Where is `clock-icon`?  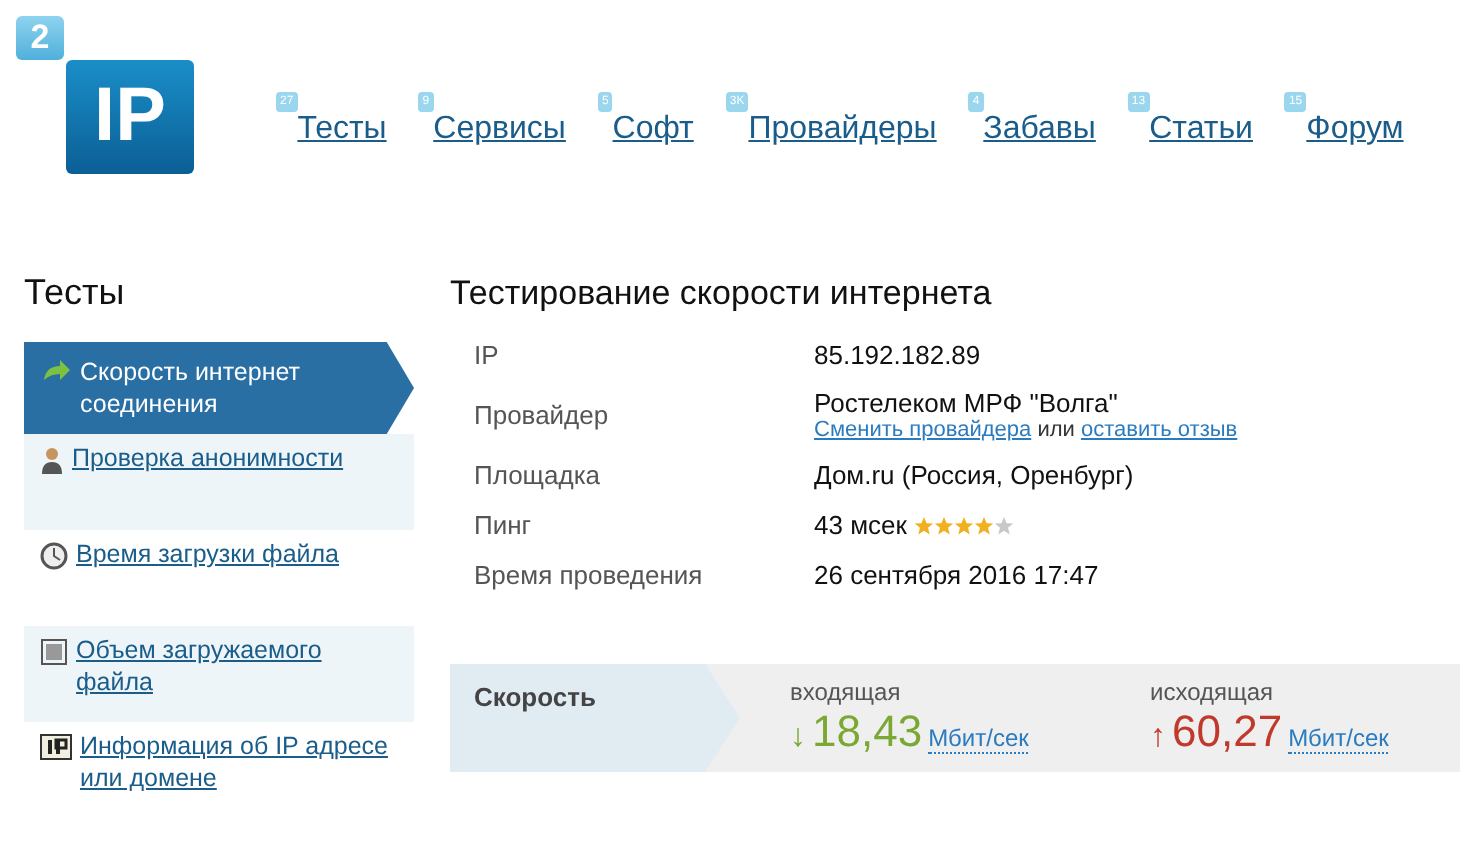 clock-icon is located at coordinates (54, 556).